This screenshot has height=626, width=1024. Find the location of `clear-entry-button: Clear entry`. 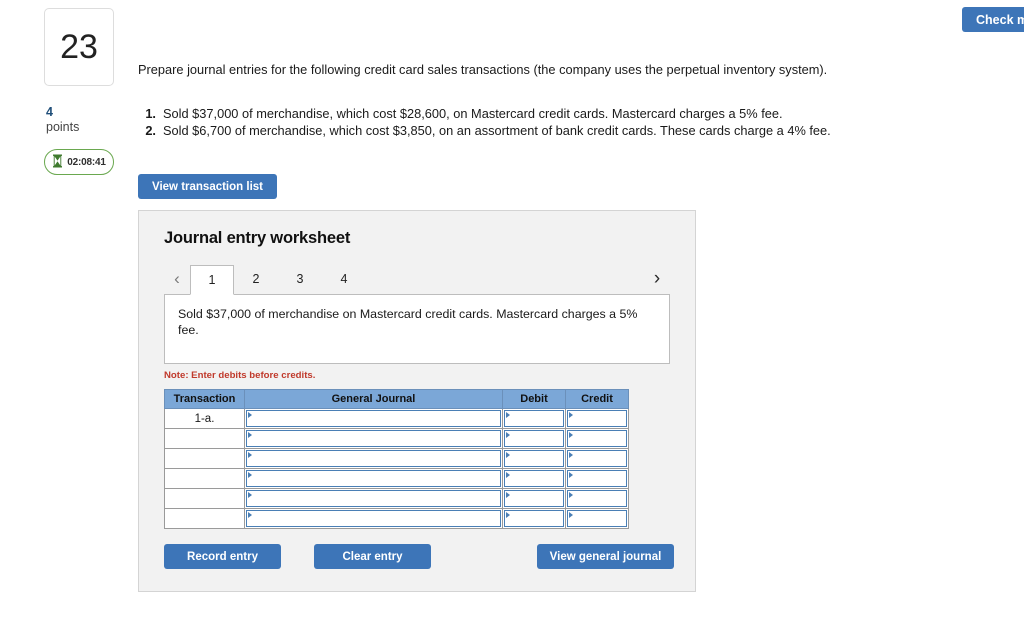

clear-entry-button: Clear entry is located at coordinates (372, 556).